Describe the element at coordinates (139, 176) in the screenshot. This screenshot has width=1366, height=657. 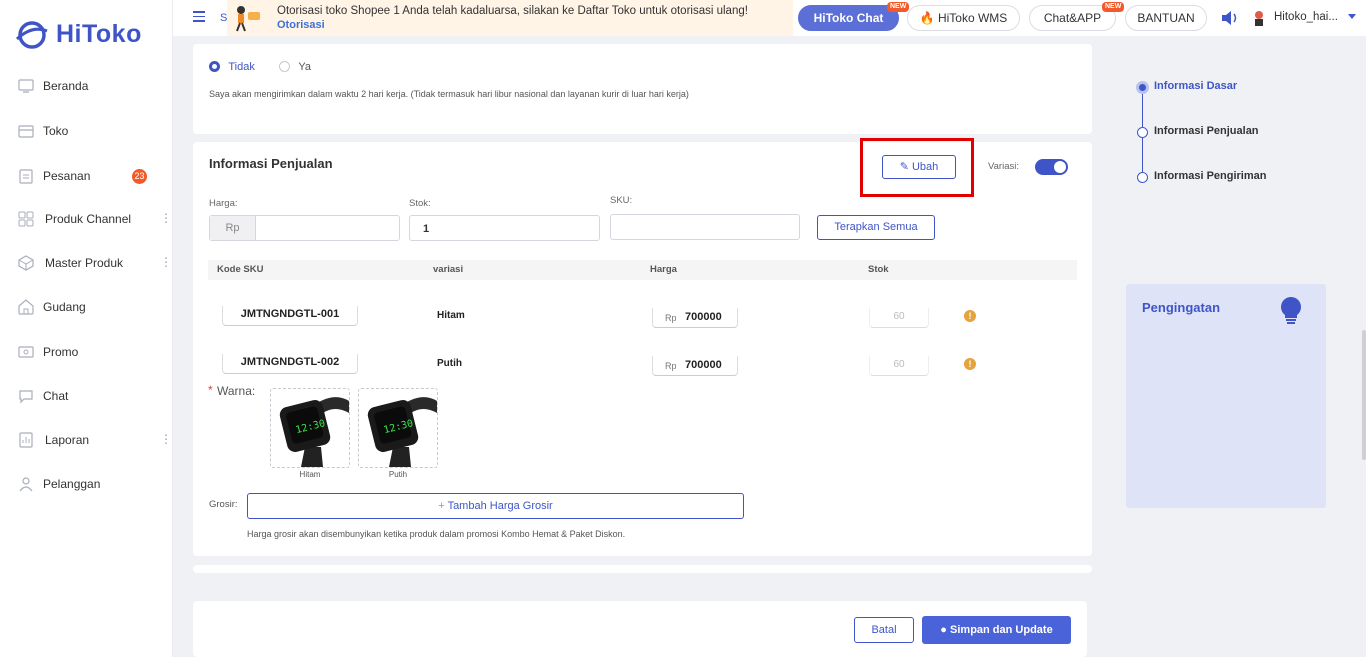
I see `order-count-badge: 23` at that location.